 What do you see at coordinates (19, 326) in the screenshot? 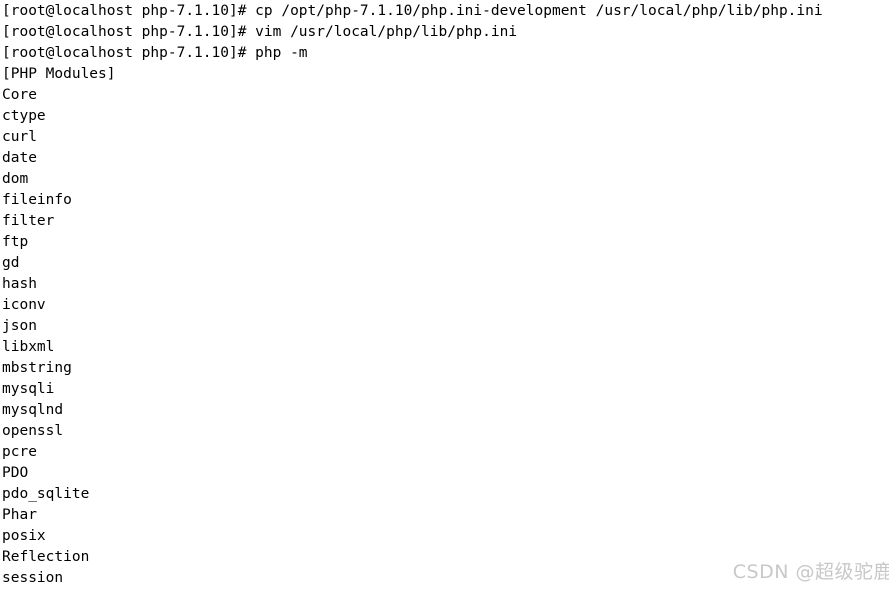
I see `terminal-line: json` at bounding box center [19, 326].